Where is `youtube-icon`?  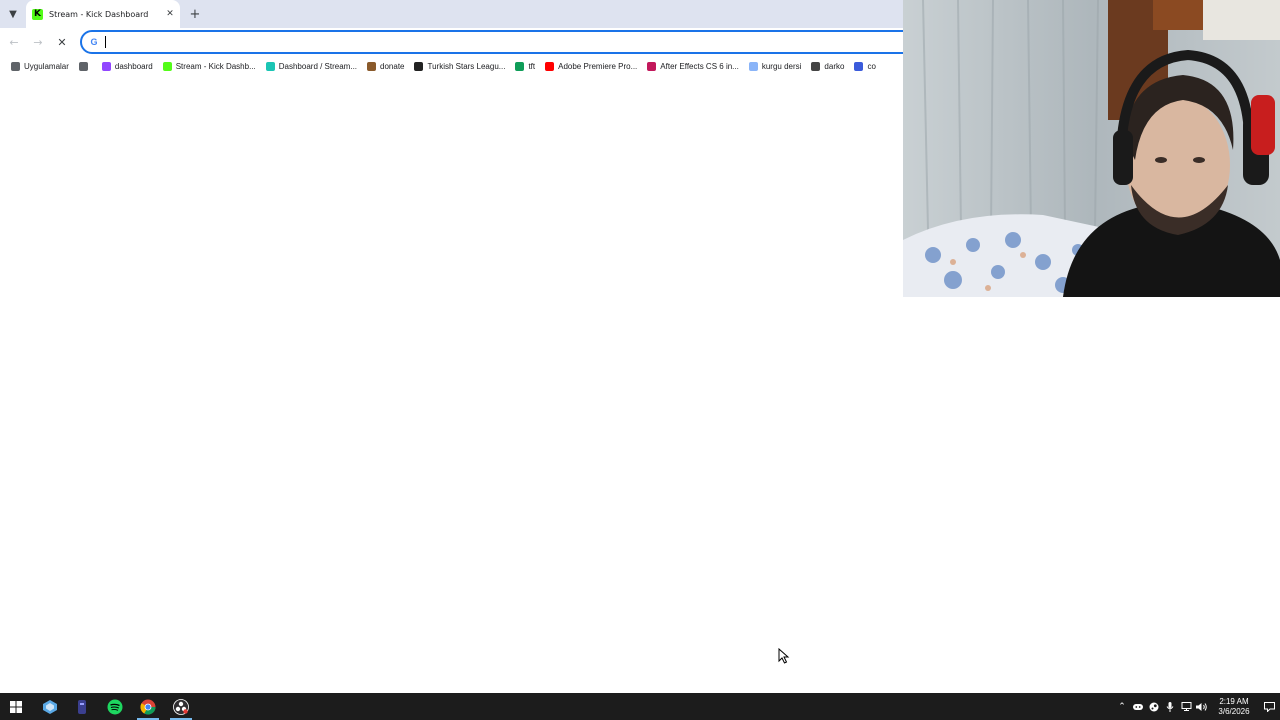
youtube-icon is located at coordinates (550, 66).